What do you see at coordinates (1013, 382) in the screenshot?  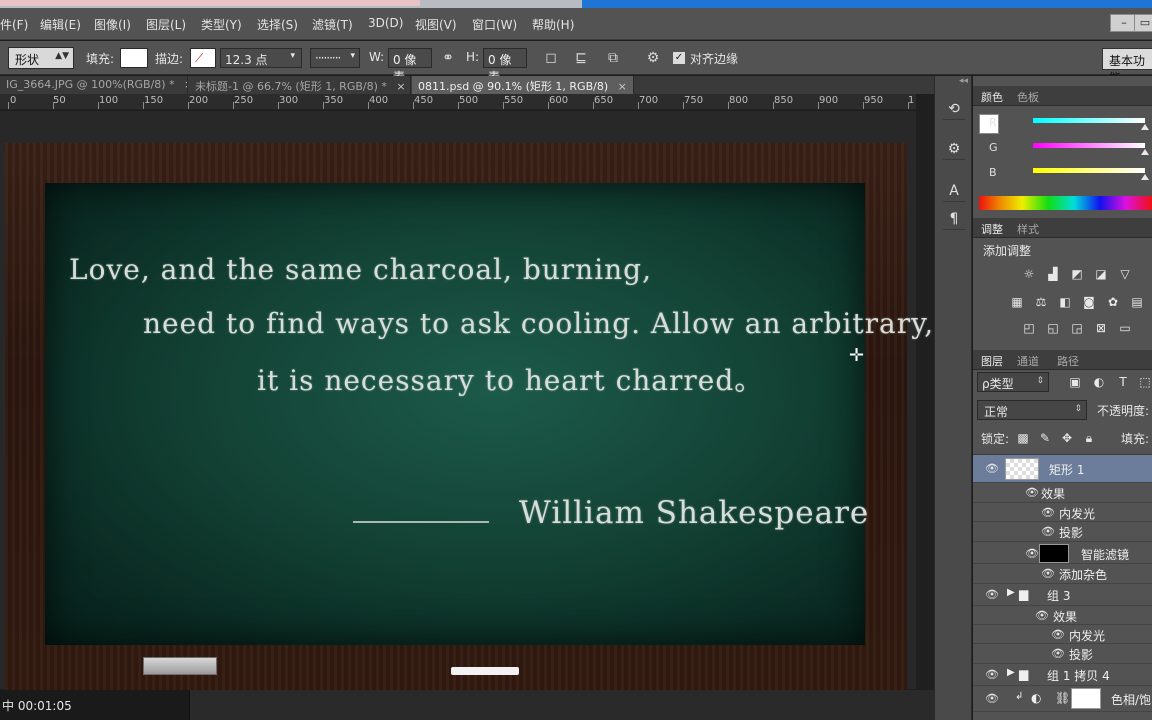 I see `layer-kind-filter: ρ类型 ⇕` at bounding box center [1013, 382].